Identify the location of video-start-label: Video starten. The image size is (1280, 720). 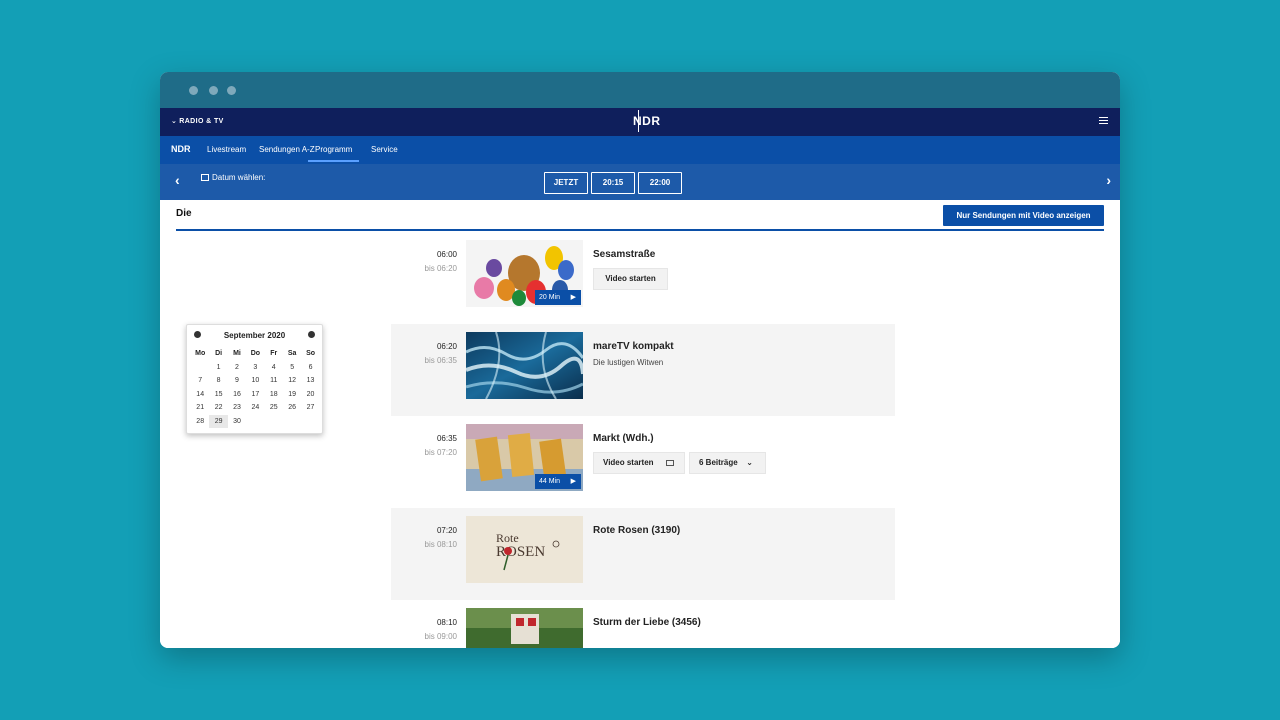
(628, 462).